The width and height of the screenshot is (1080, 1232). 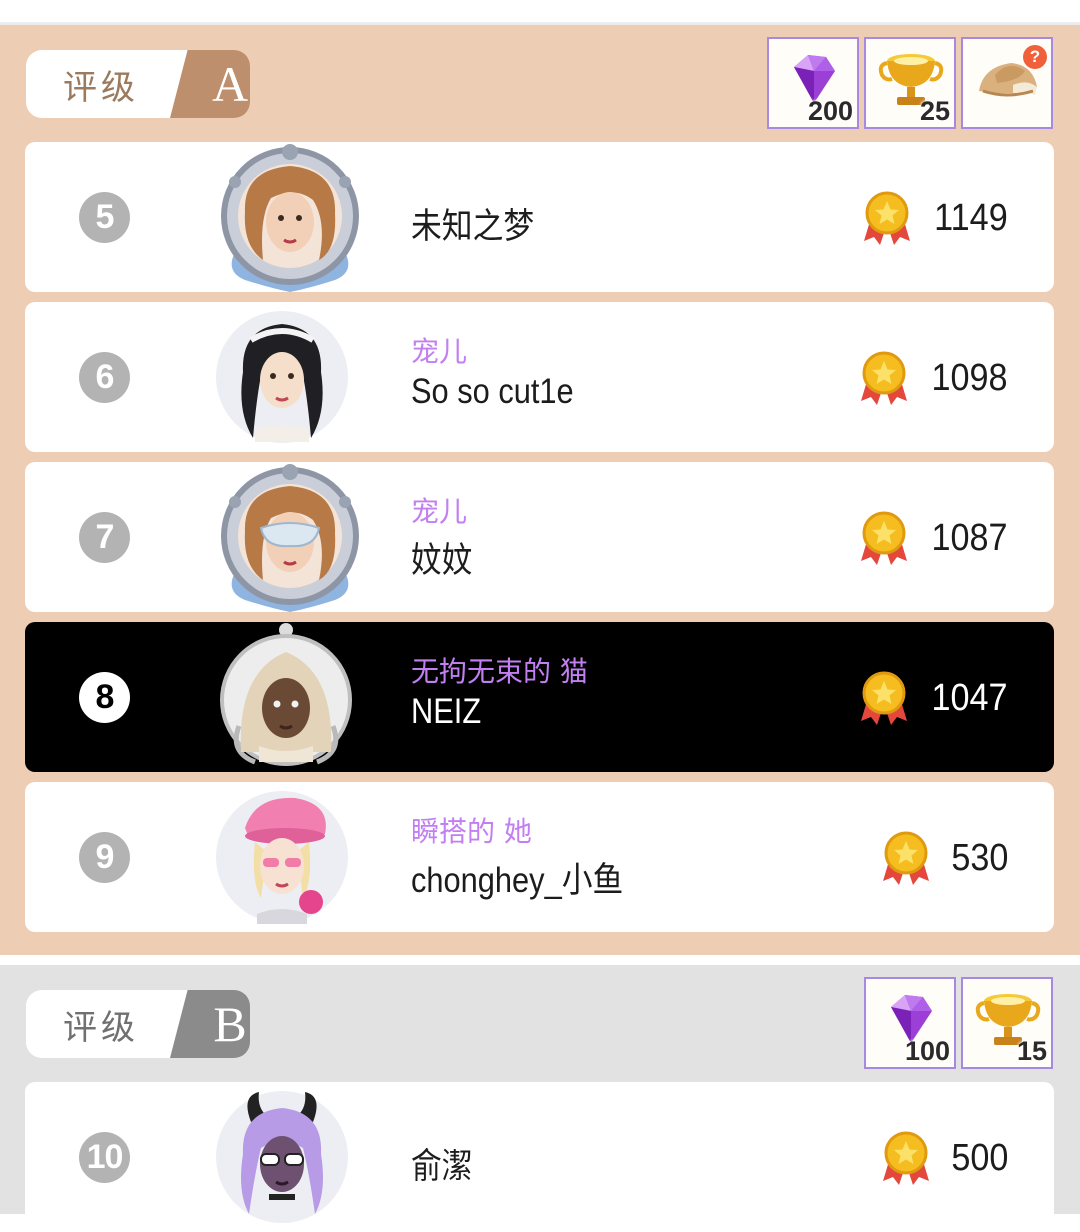 I want to click on leaderboard-row: 10 俞潔 500, so click(x=539, y=1157).